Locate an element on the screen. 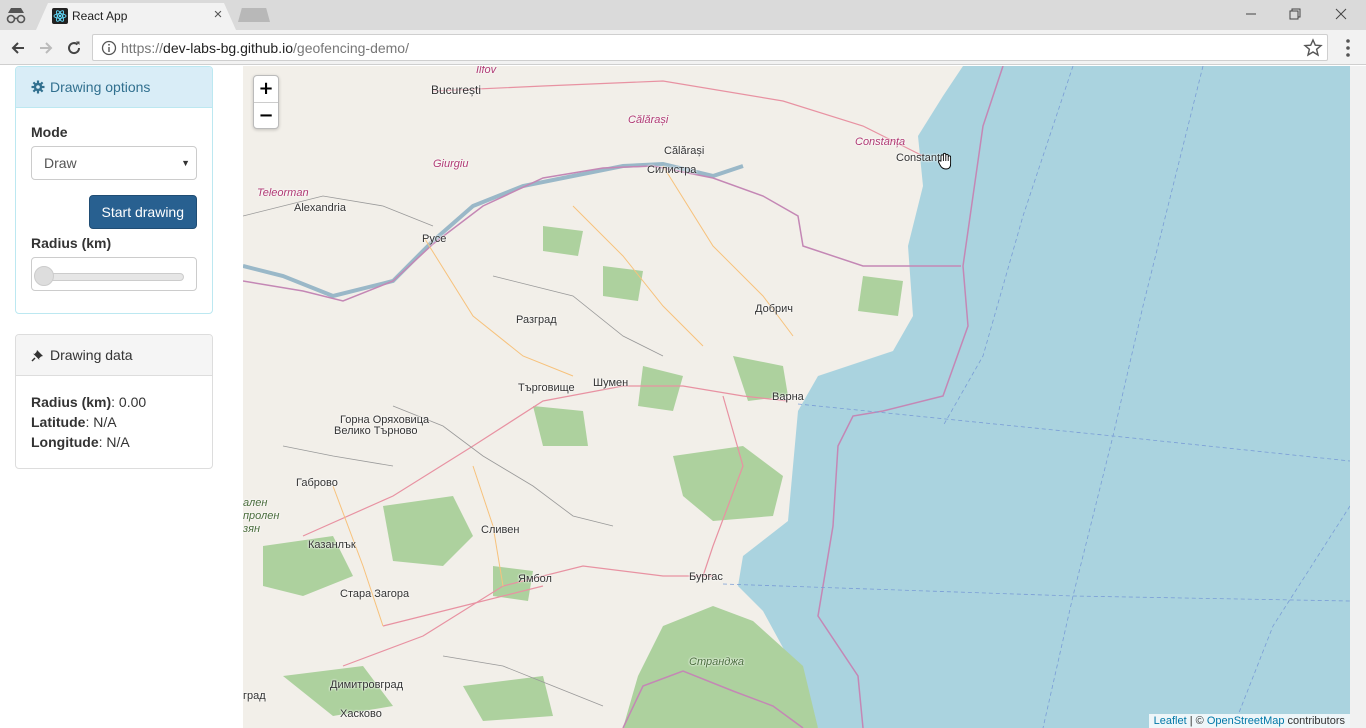 This screenshot has width=1366, height=728. back-icon is located at coordinates (18, 48).